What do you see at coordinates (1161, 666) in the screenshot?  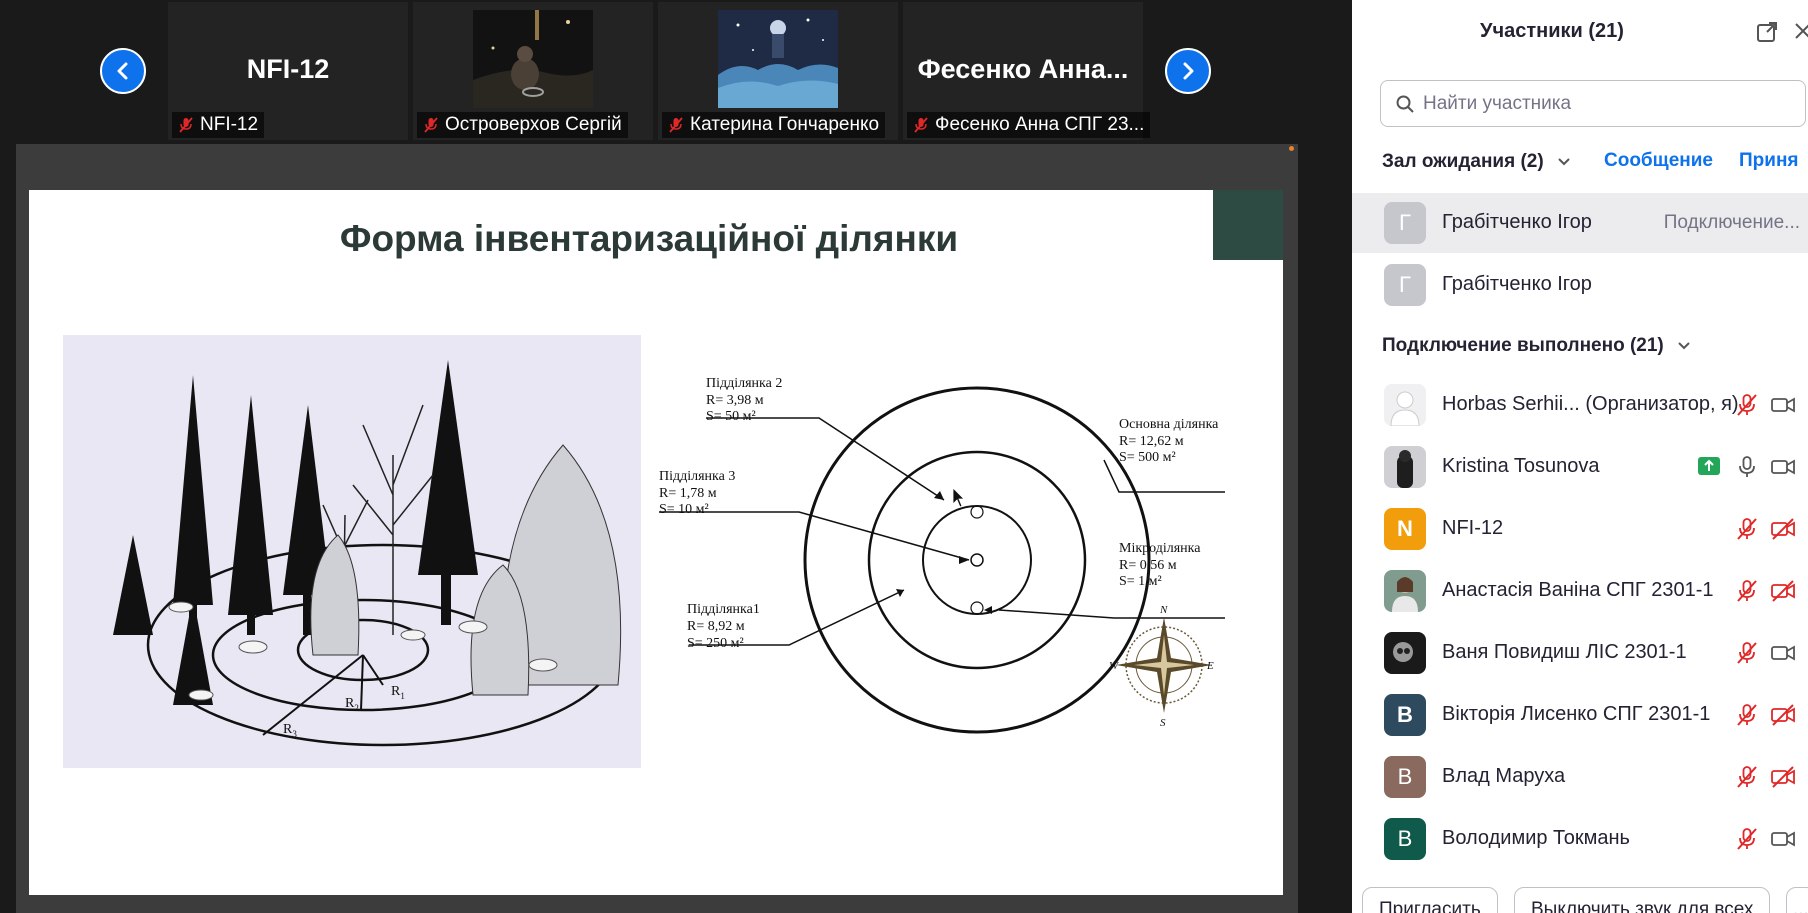 I see `compass-rose-icon: N S E W` at bounding box center [1161, 666].